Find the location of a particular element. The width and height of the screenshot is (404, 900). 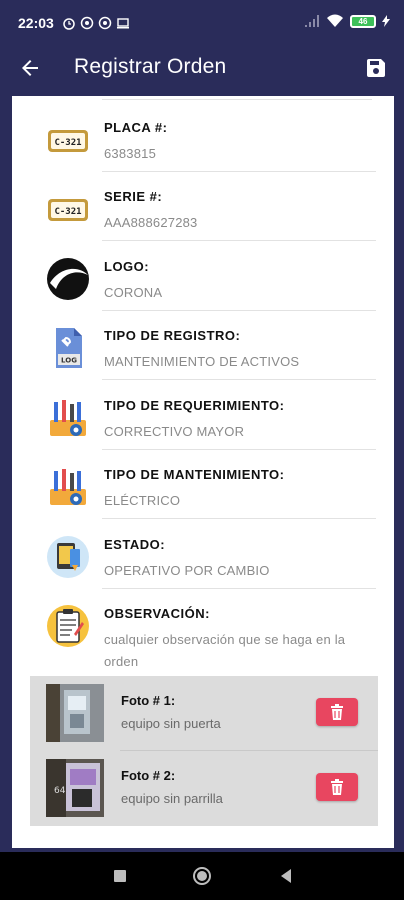

field-logo: LOGO: CORONA is located at coordinates (203, 276).